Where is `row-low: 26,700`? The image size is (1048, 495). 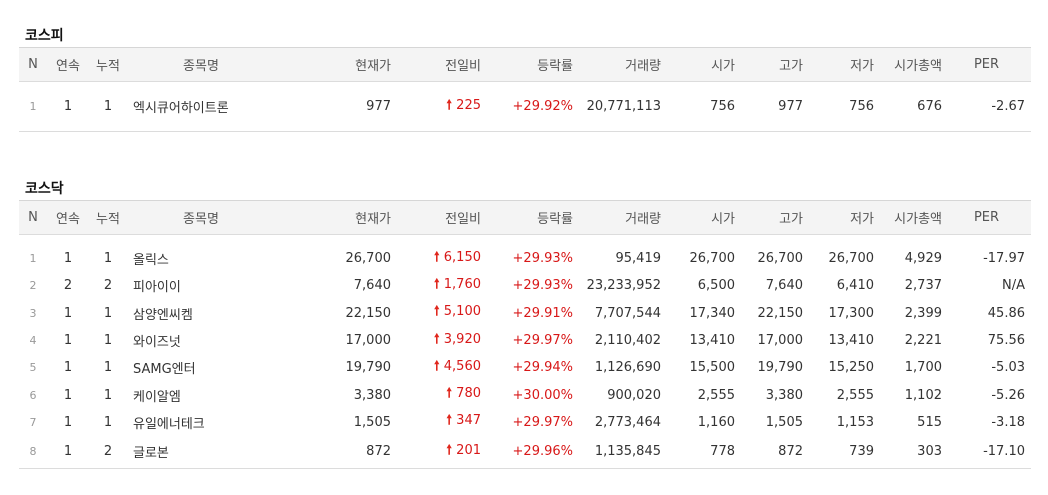 row-low: 26,700 is located at coordinates (851, 259).